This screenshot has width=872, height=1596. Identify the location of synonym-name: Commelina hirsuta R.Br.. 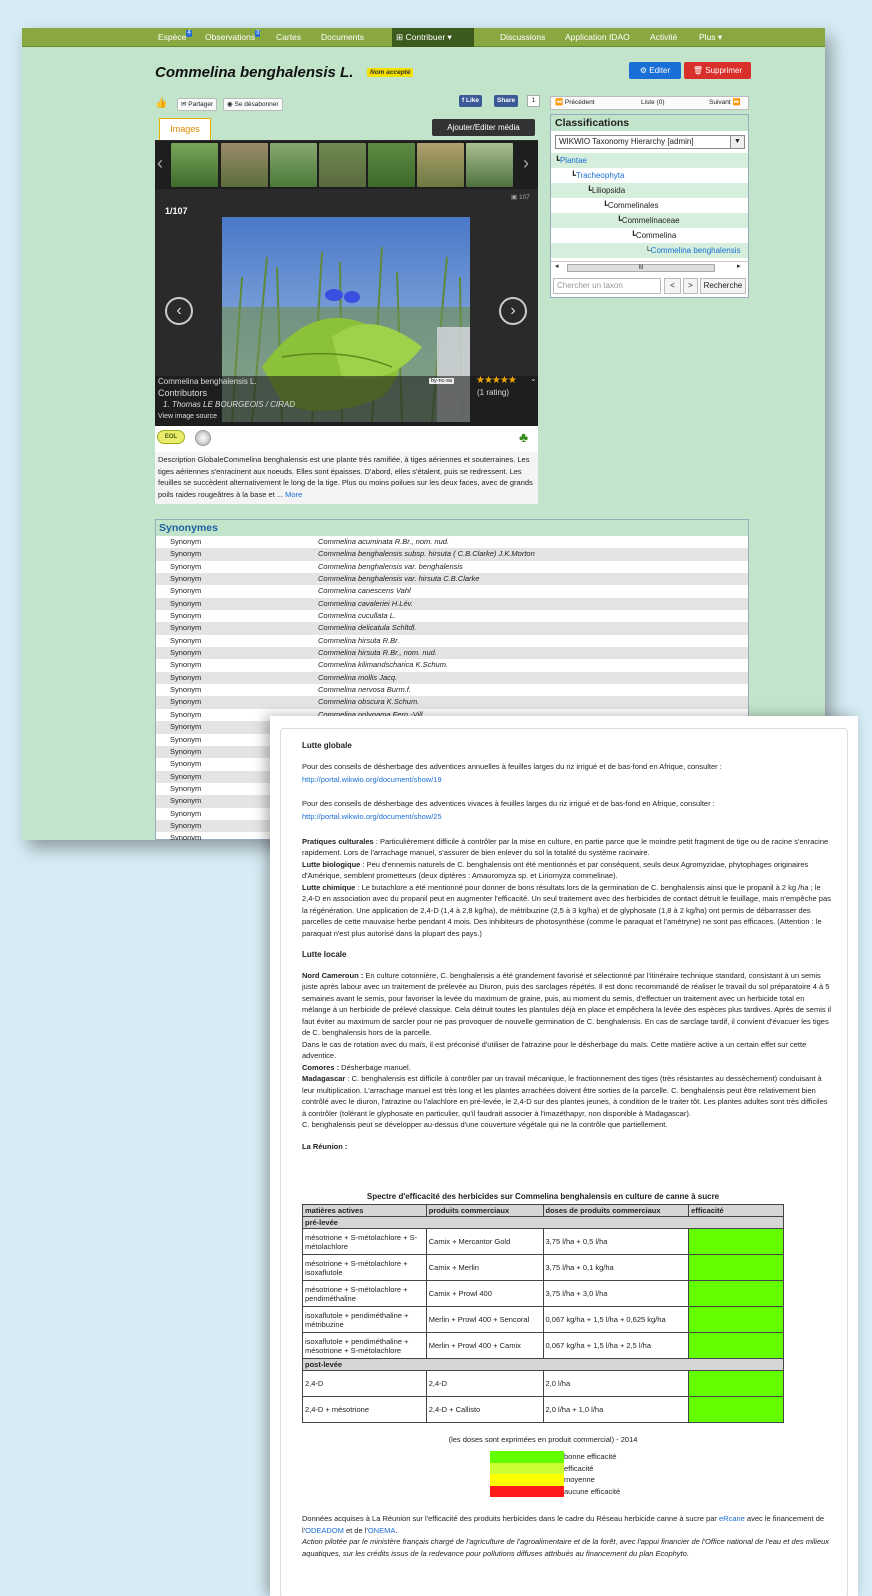
(358, 641).